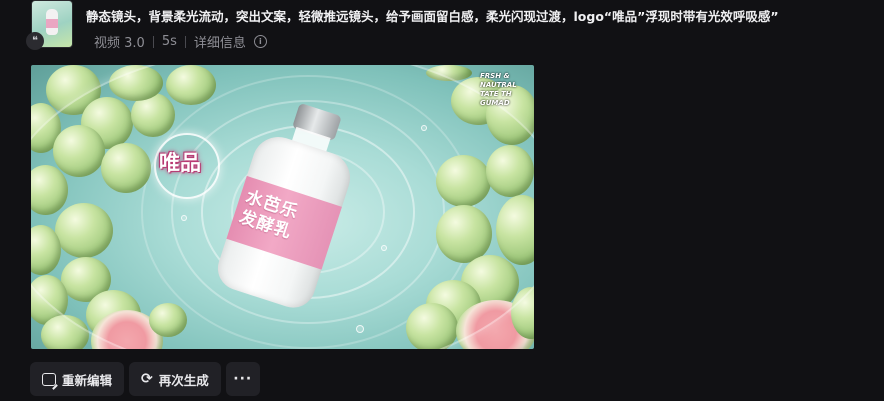 This screenshot has width=884, height=401. I want to click on regenerate-label: 再次生成, so click(183, 380).